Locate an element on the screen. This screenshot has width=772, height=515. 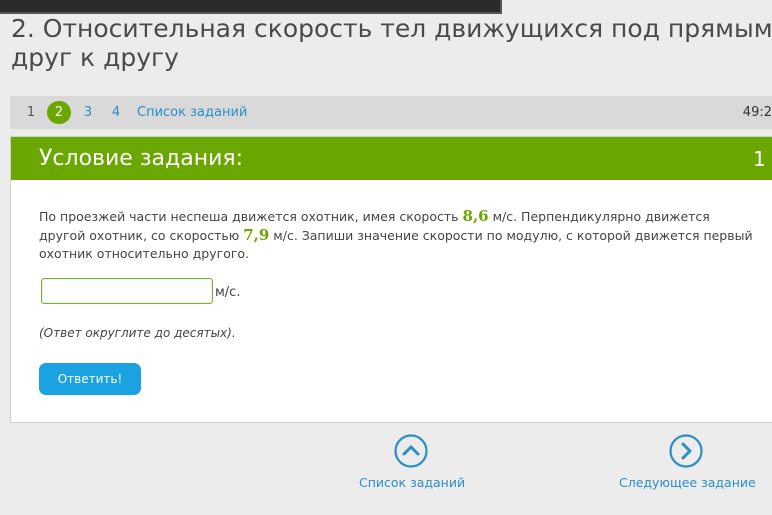
pager-item-1: 1 is located at coordinates (31, 112).